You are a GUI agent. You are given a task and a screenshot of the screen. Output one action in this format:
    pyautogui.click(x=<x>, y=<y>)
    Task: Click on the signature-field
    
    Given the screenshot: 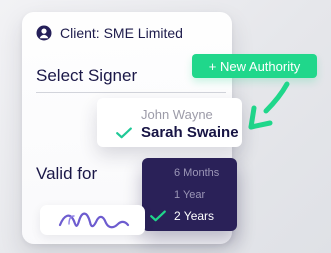 What is the action you would take?
    pyautogui.click(x=92, y=220)
    